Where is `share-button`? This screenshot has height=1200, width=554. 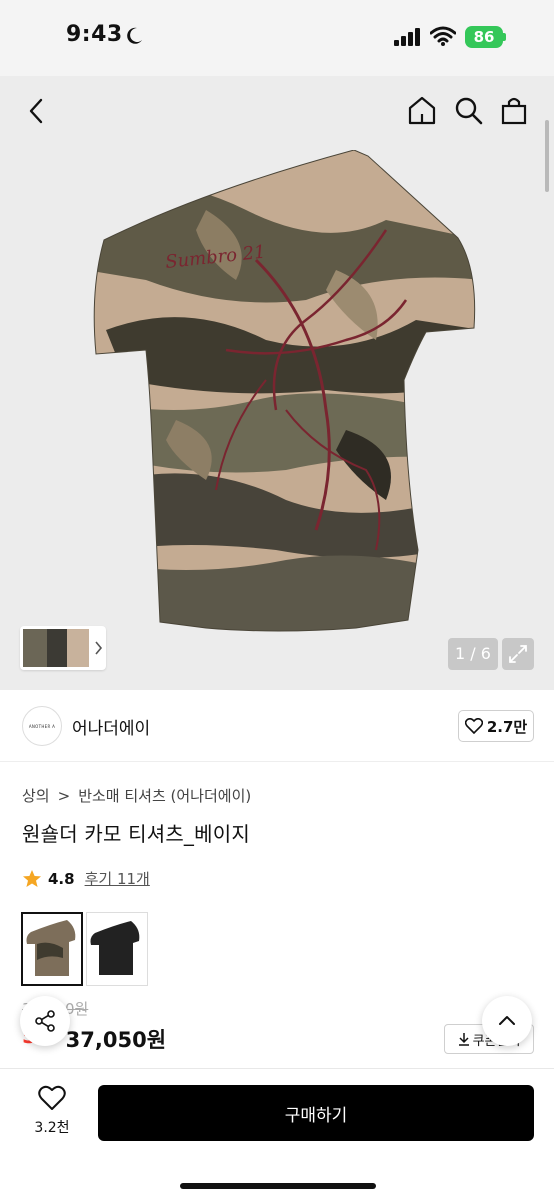
share-button is located at coordinates (45, 1021).